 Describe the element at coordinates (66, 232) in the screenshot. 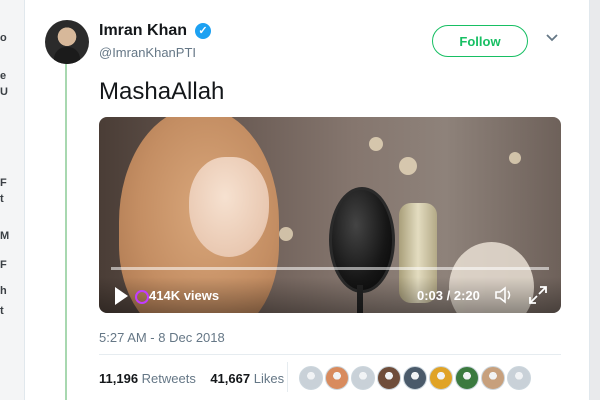

I see `thread-line` at that location.